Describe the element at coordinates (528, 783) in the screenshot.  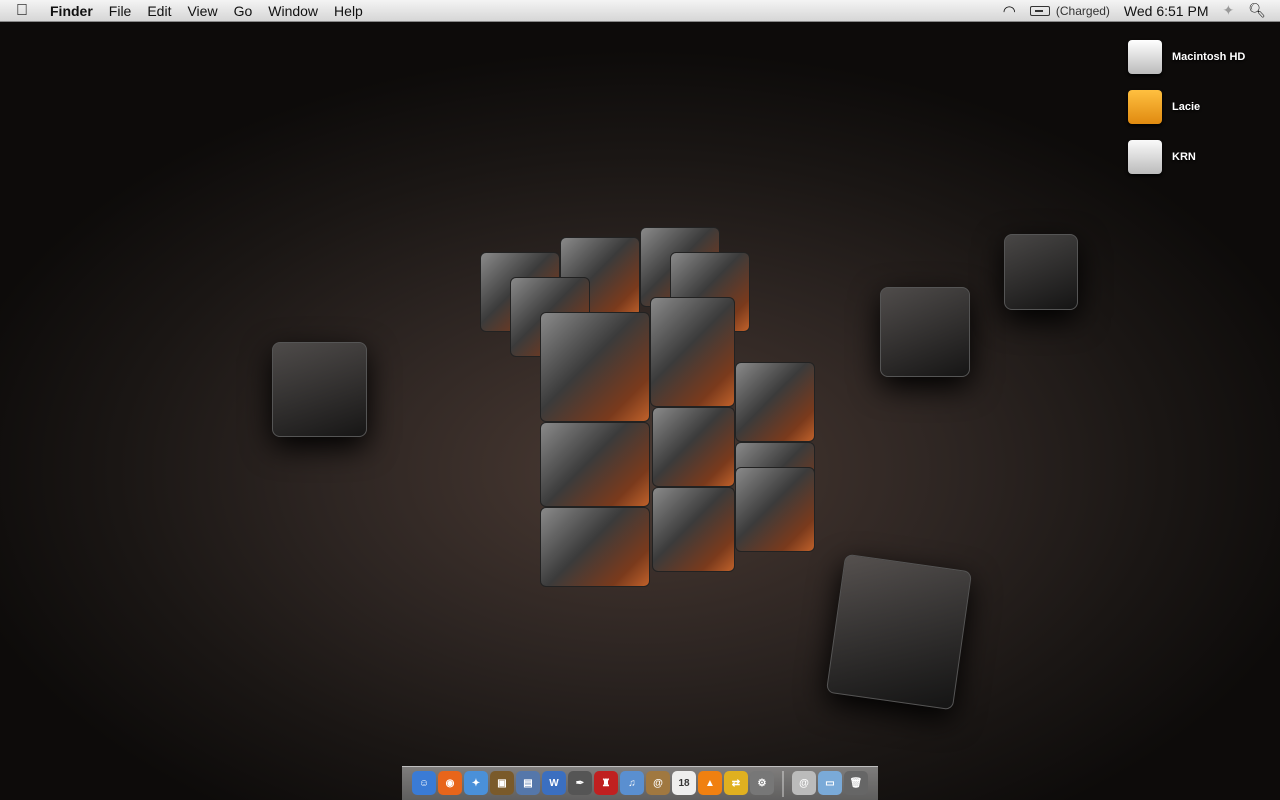
I see `dock-preview-icon: ▤` at that location.